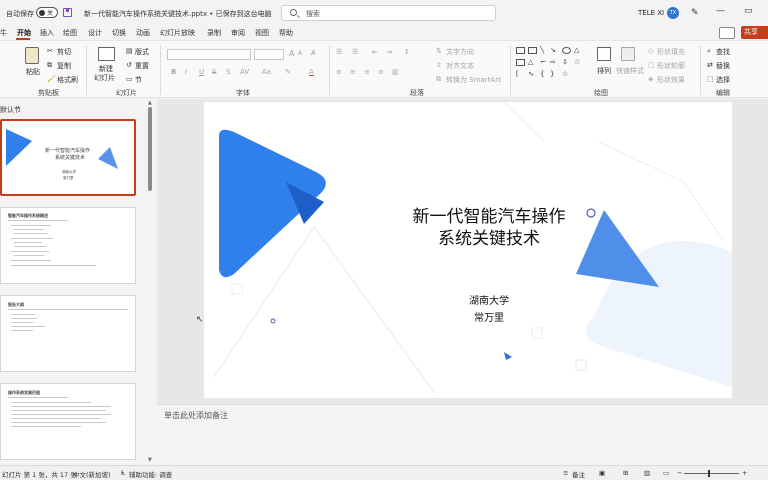  I want to click on shape-effects-button: 形状效果, so click(671, 80).